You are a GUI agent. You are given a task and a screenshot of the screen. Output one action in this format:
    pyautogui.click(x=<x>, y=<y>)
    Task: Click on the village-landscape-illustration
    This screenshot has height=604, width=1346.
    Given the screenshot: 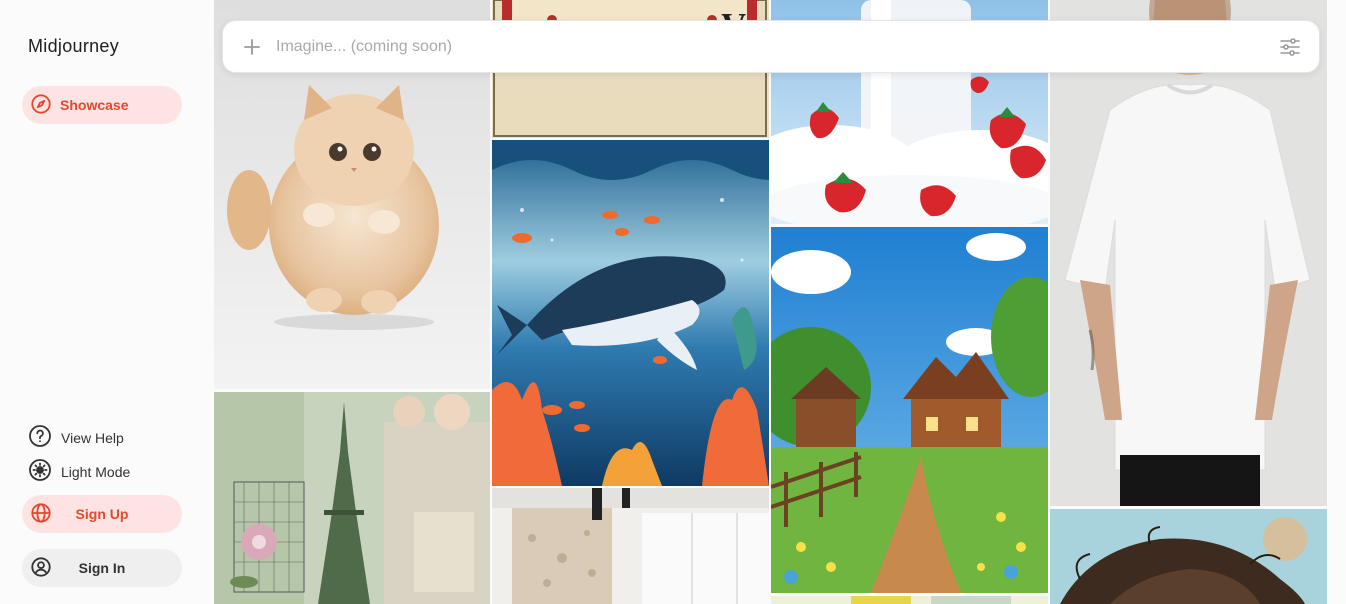 What is the action you would take?
    pyautogui.click(x=909, y=410)
    